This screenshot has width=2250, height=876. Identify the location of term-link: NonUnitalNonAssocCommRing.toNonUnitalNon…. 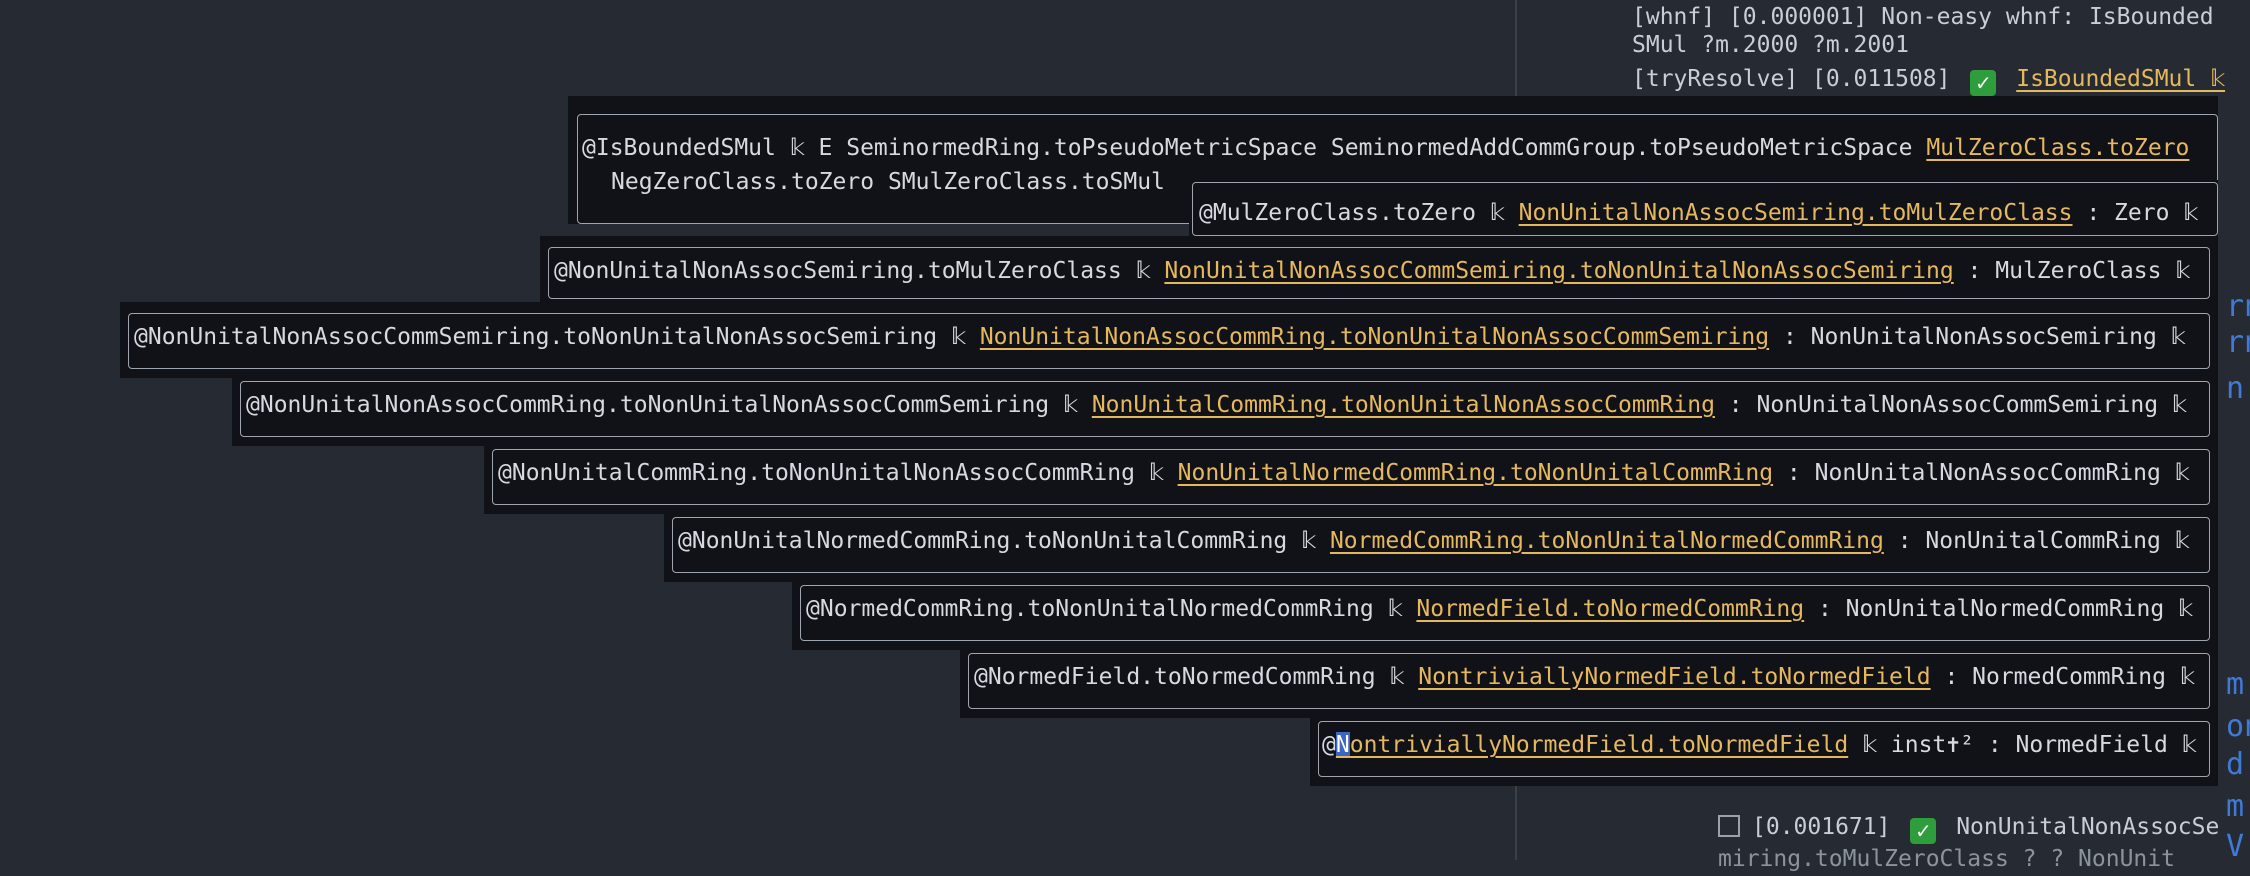
(1374, 337).